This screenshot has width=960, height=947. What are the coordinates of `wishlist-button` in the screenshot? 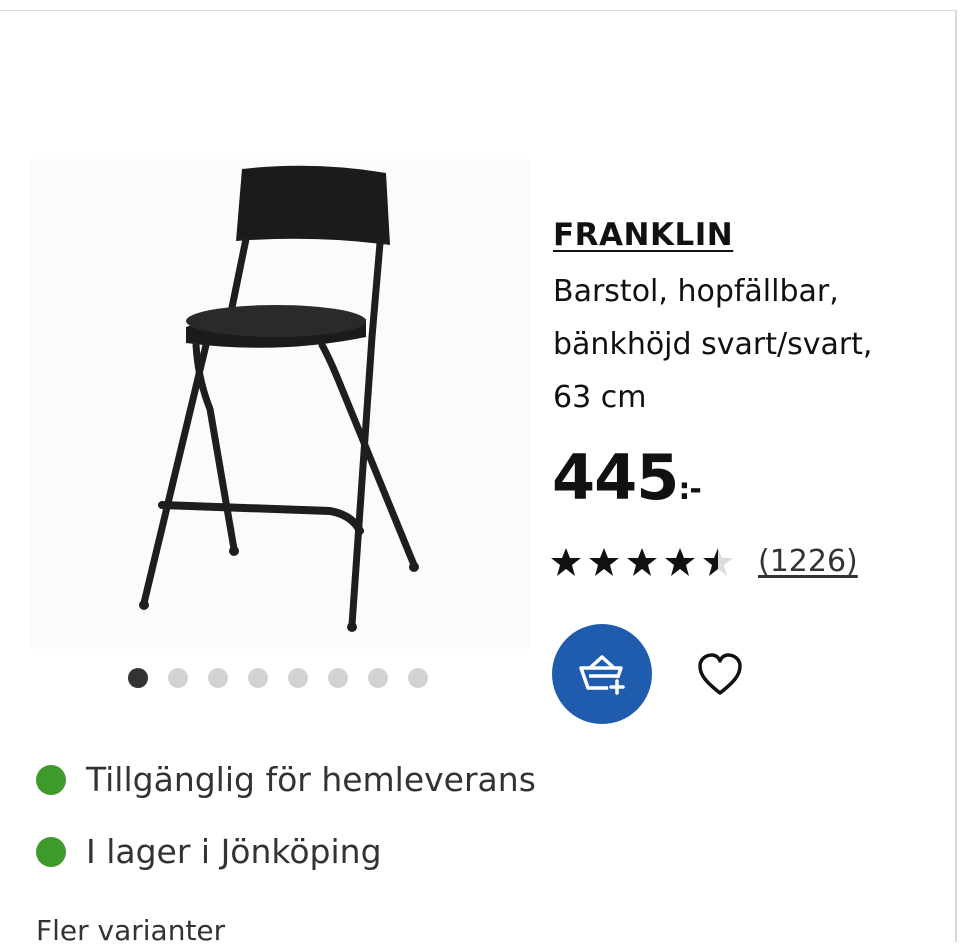 It's located at (720, 675).